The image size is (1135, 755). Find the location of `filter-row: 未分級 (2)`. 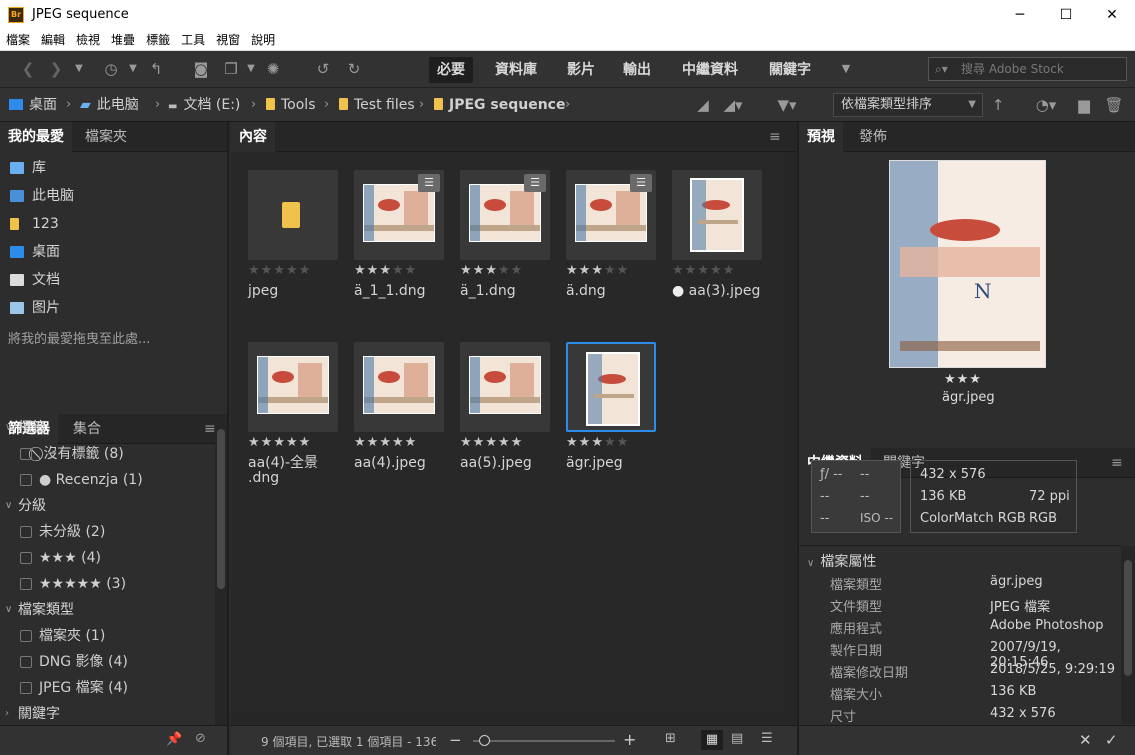

filter-row: 未分級 (2) is located at coordinates (107, 532).